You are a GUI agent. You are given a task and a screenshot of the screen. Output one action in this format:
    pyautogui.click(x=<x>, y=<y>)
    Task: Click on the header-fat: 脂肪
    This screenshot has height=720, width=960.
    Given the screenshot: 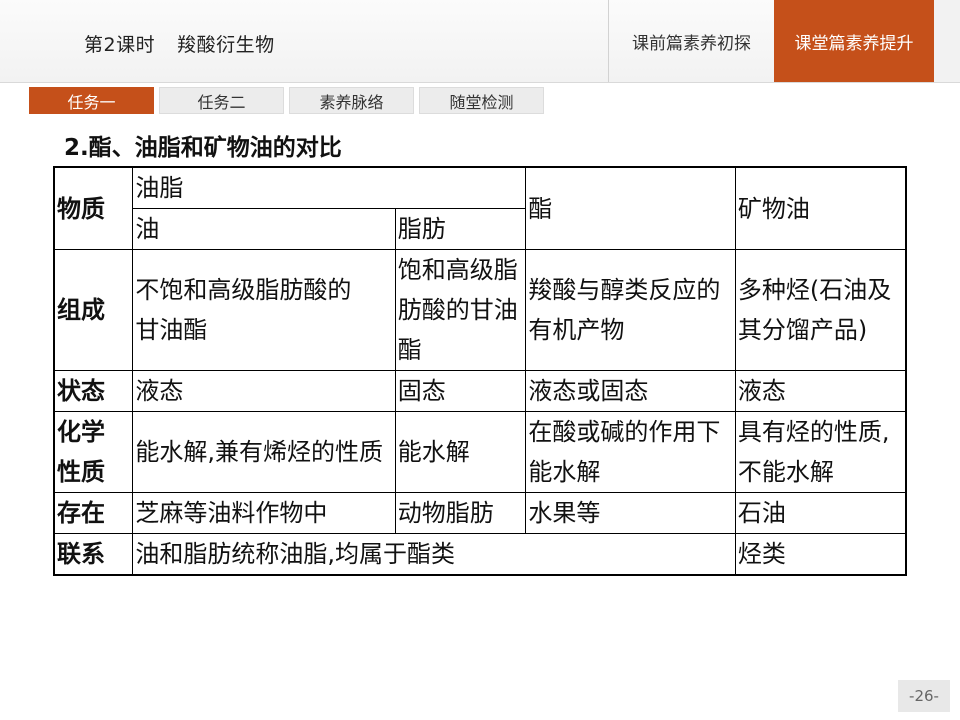 What is the action you would take?
    pyautogui.click(x=460, y=229)
    